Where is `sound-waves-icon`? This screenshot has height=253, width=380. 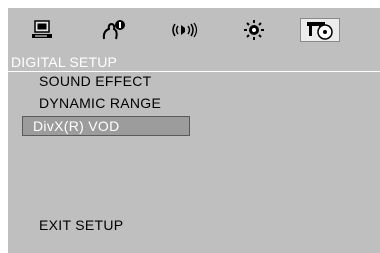
sound-waves-icon is located at coordinates (185, 30).